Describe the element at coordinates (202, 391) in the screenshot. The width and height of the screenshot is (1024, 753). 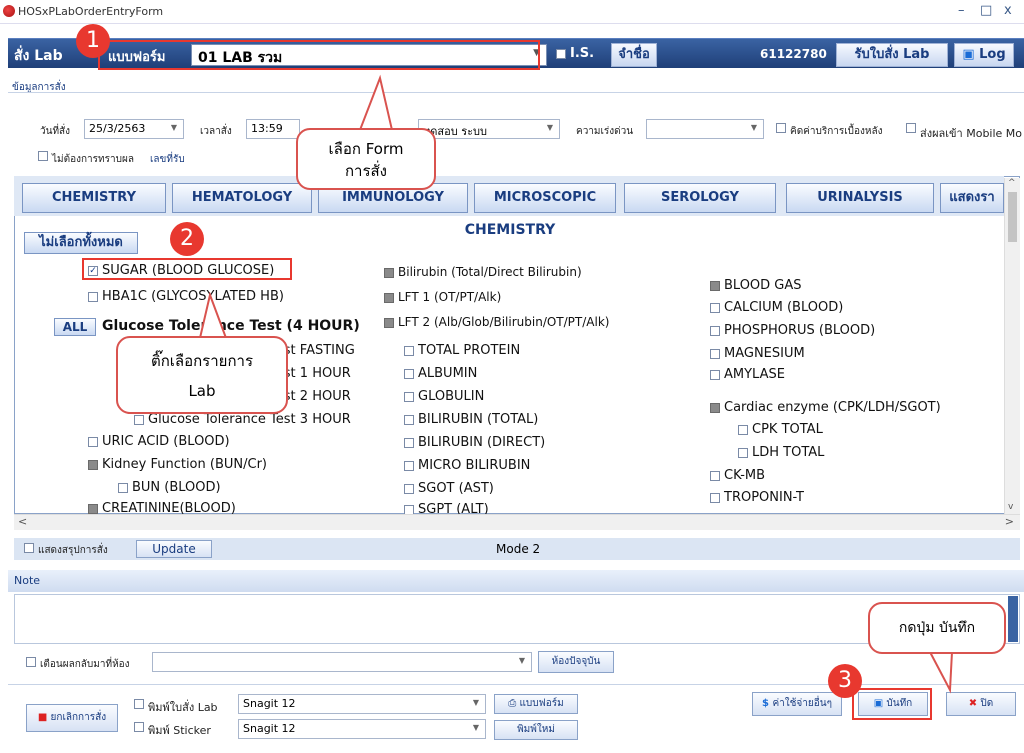
I see `callout-2-line-2: Lab` at that location.